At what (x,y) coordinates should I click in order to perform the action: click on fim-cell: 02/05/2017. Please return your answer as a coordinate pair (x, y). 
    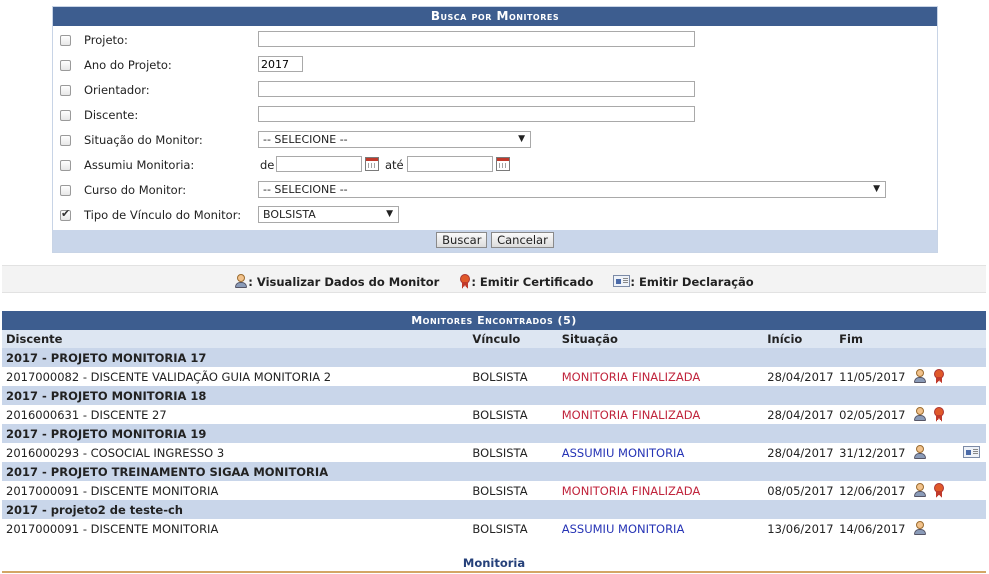
    Looking at the image, I should click on (872, 414).